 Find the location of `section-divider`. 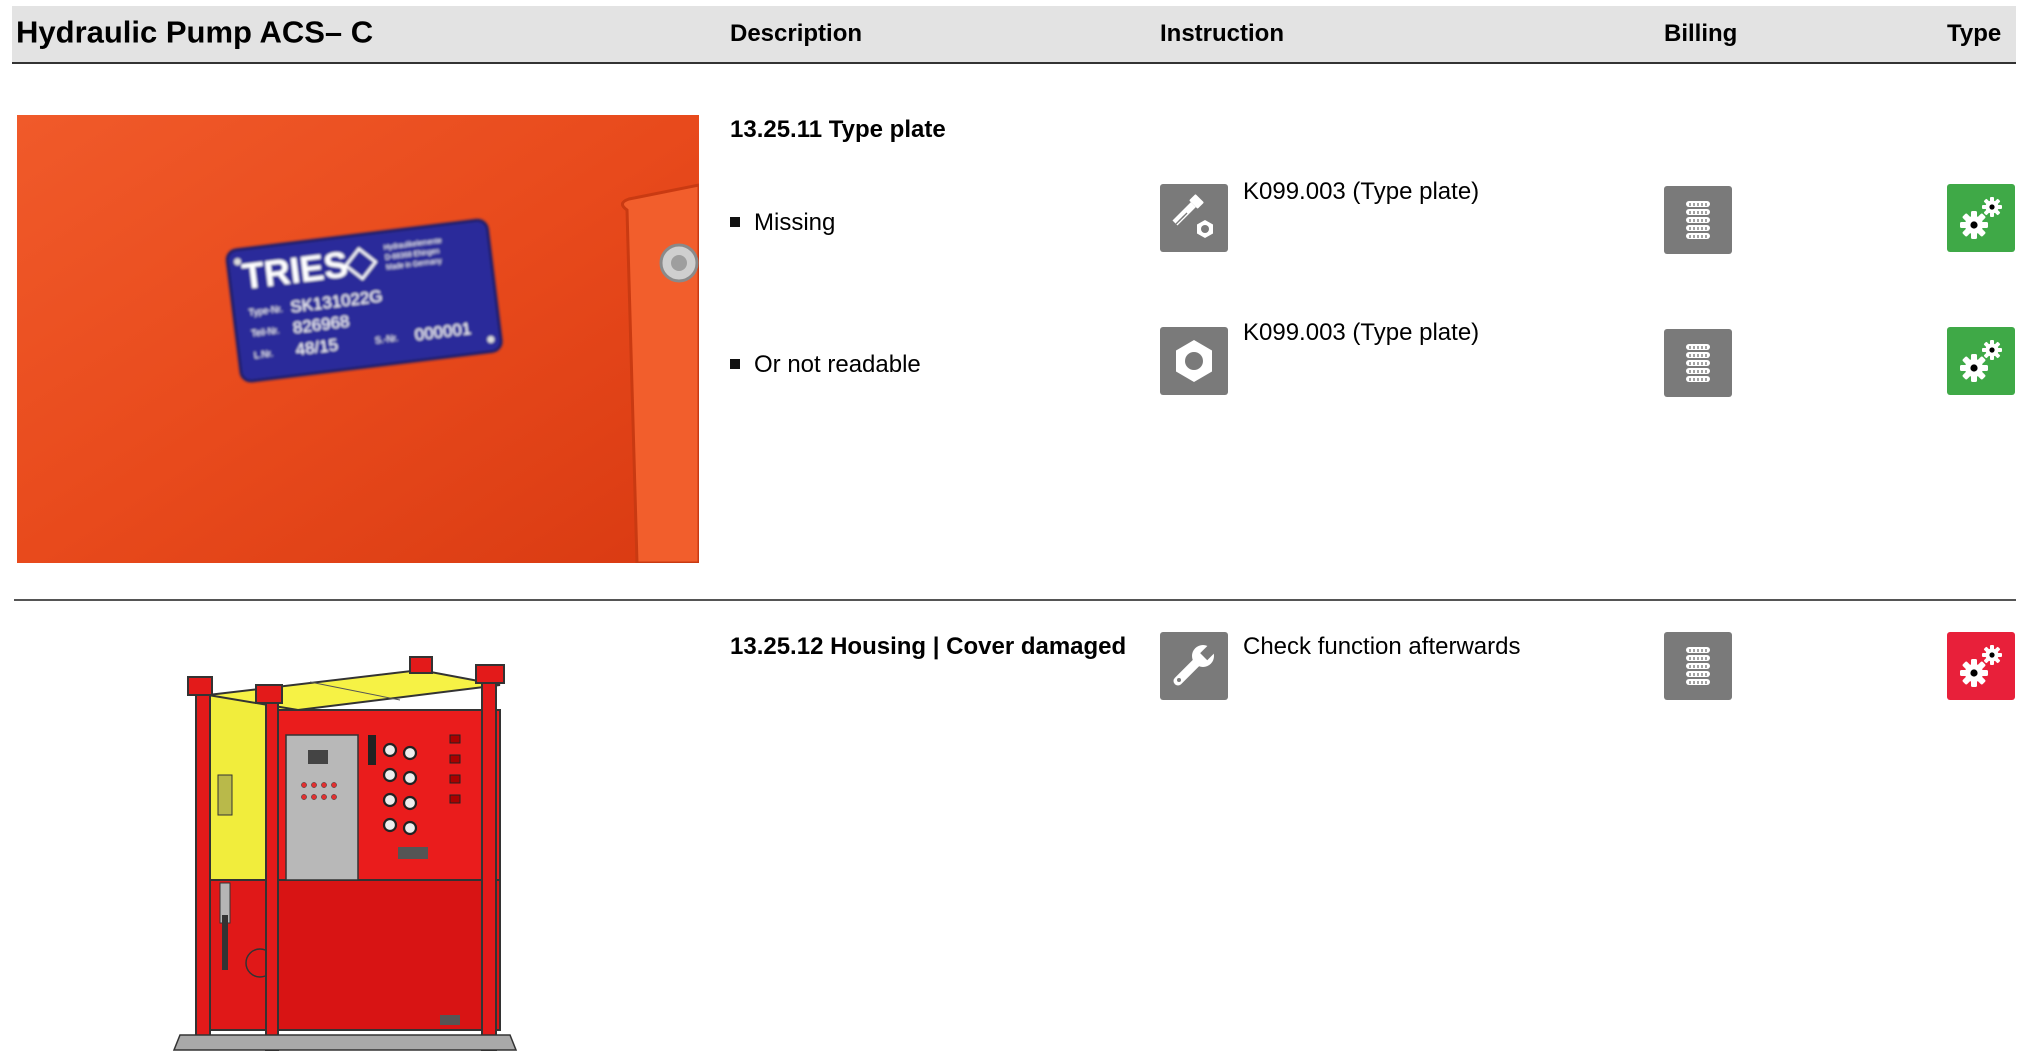

section-divider is located at coordinates (1015, 600).